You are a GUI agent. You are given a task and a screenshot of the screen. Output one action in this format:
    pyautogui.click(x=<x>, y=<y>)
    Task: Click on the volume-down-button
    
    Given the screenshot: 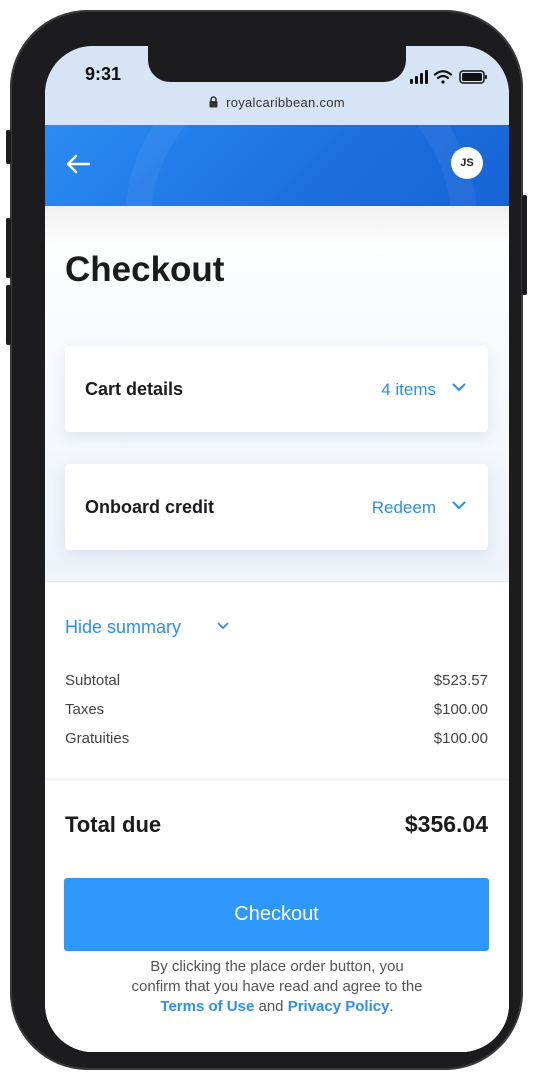 What is the action you would take?
    pyautogui.click(x=8, y=315)
    